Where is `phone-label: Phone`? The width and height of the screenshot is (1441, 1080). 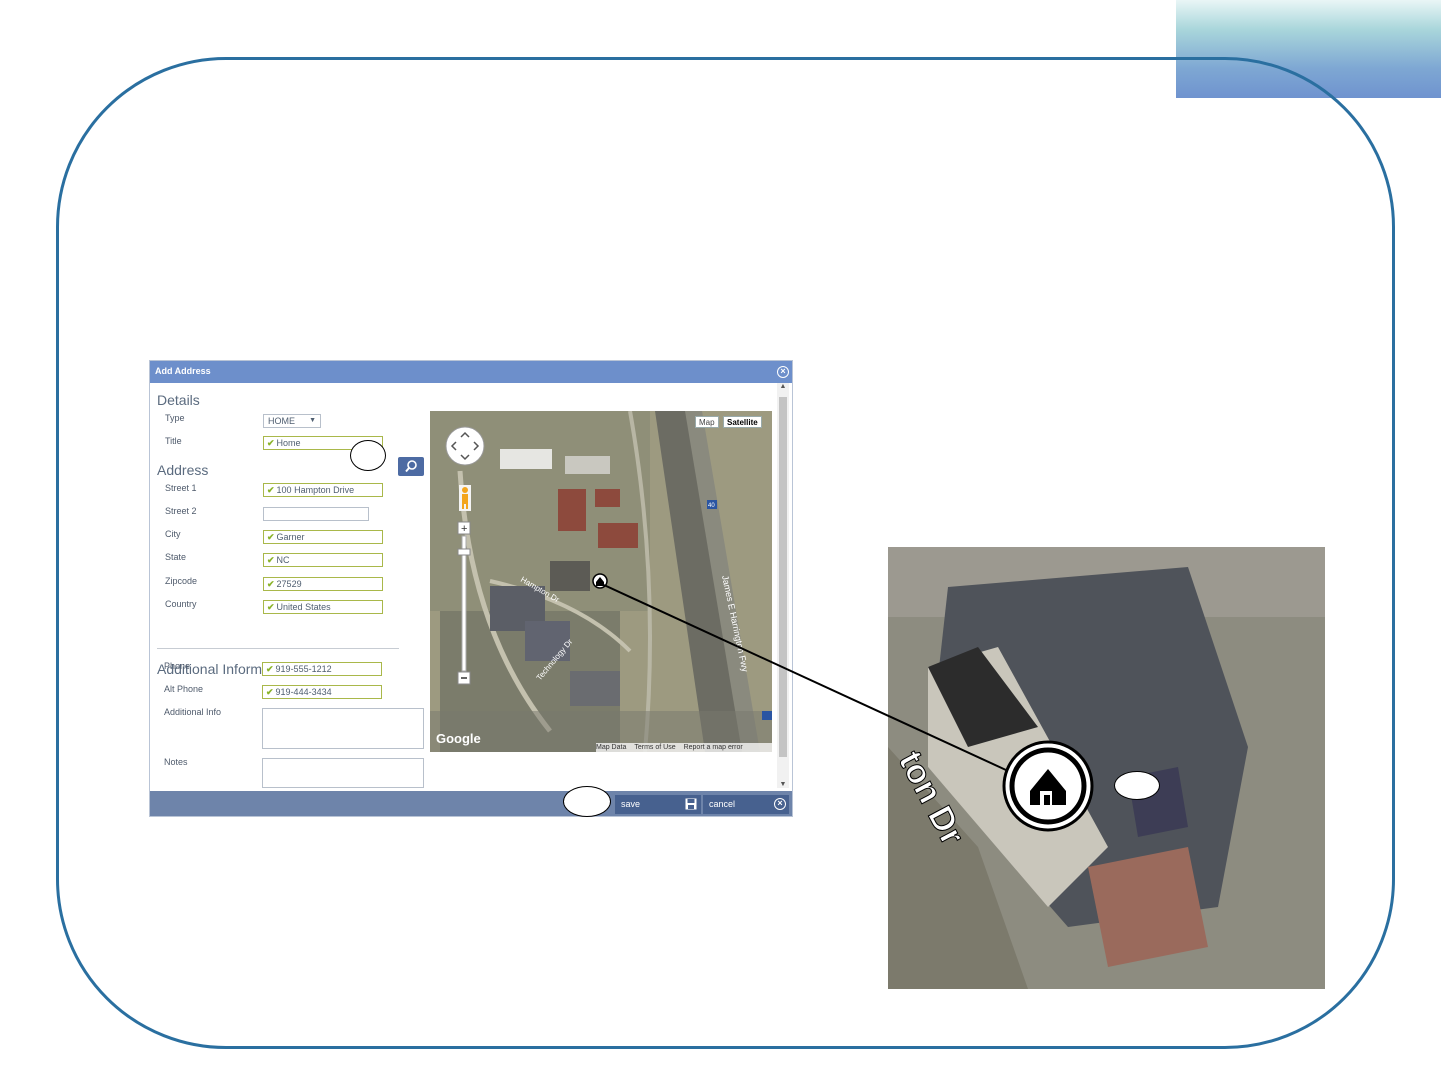 phone-label: Phone is located at coordinates (177, 666).